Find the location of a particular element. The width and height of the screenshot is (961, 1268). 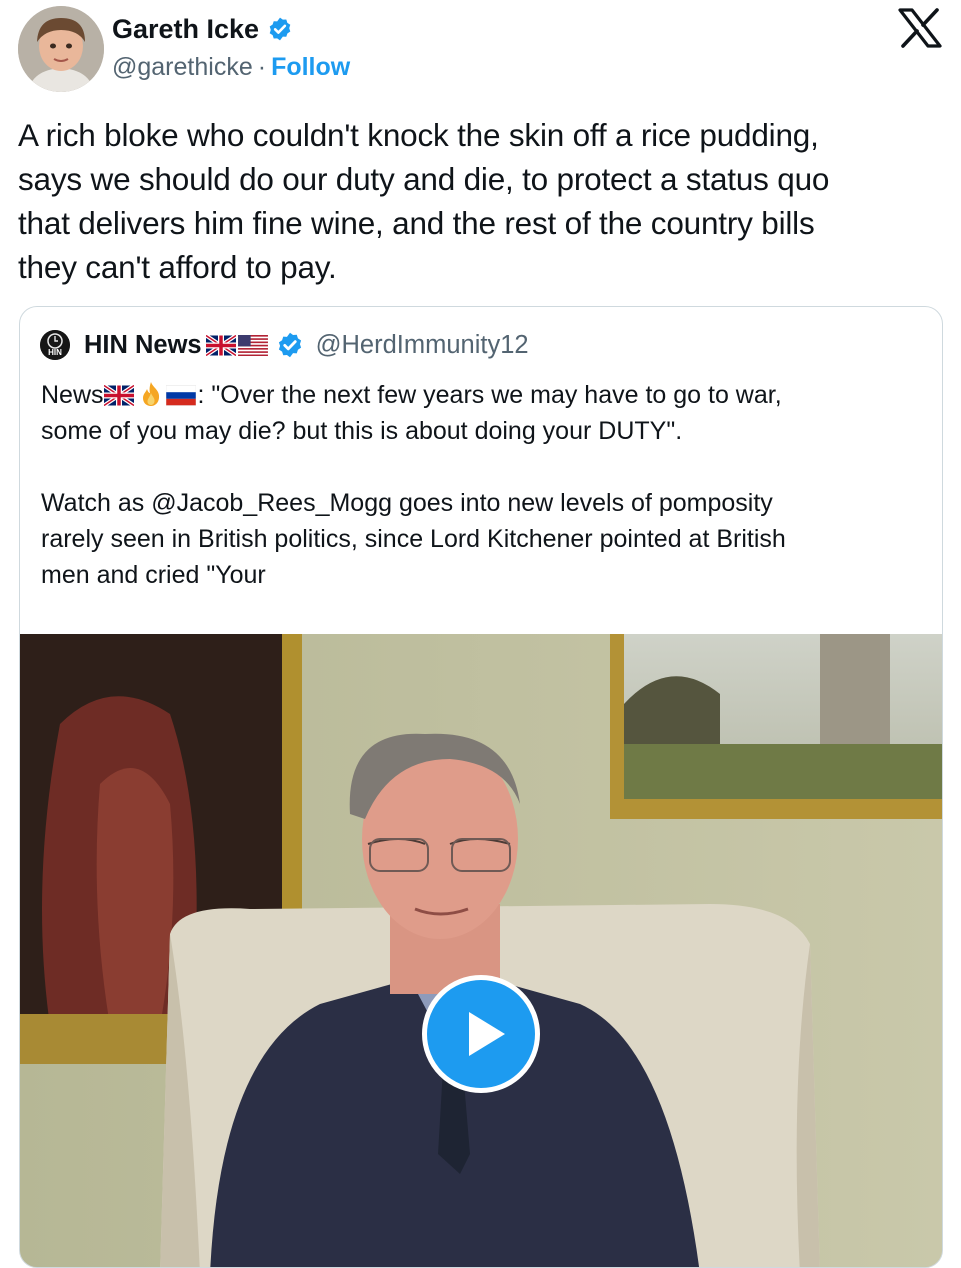

author-name: Gareth Icke is located at coordinates (185, 29).